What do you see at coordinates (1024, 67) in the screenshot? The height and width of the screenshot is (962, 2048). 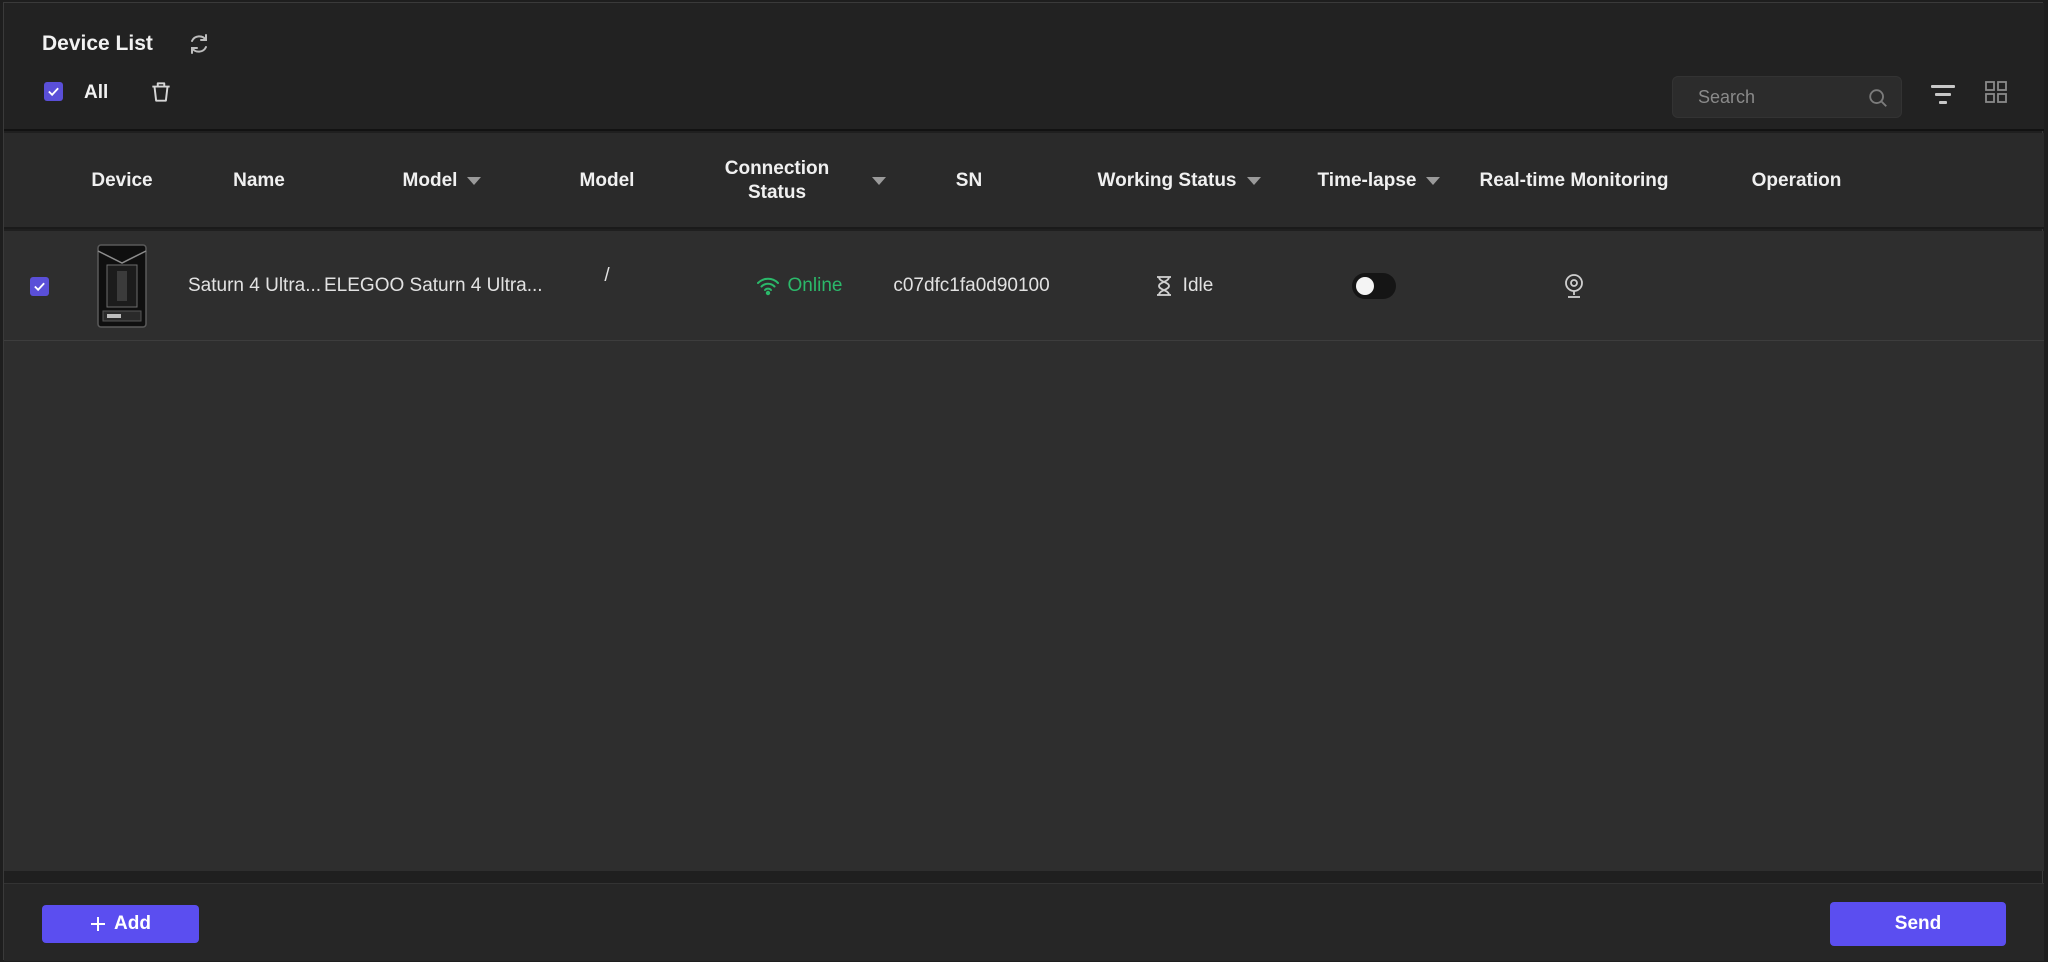 I see `header: Device List All` at bounding box center [1024, 67].